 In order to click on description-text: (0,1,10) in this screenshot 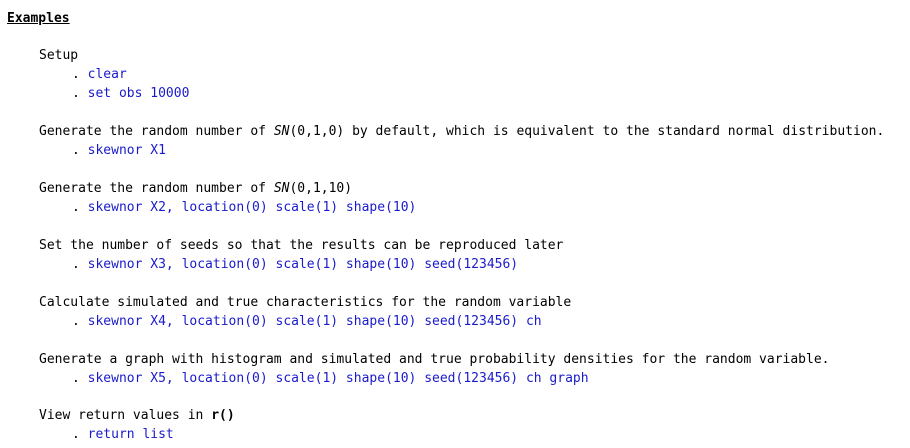, I will do `click(321, 188)`.